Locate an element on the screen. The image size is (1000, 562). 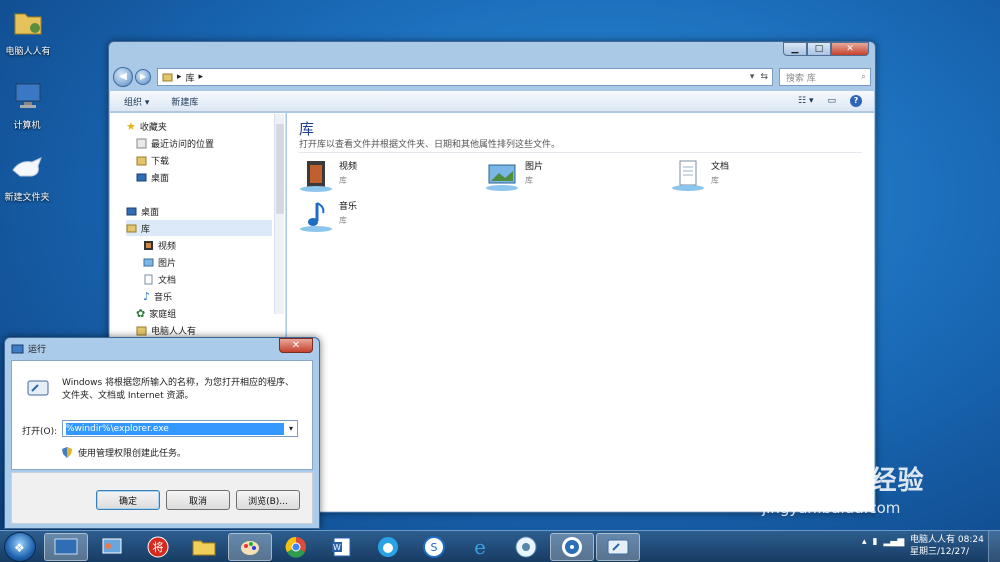
command-input is located at coordinates (175, 428).